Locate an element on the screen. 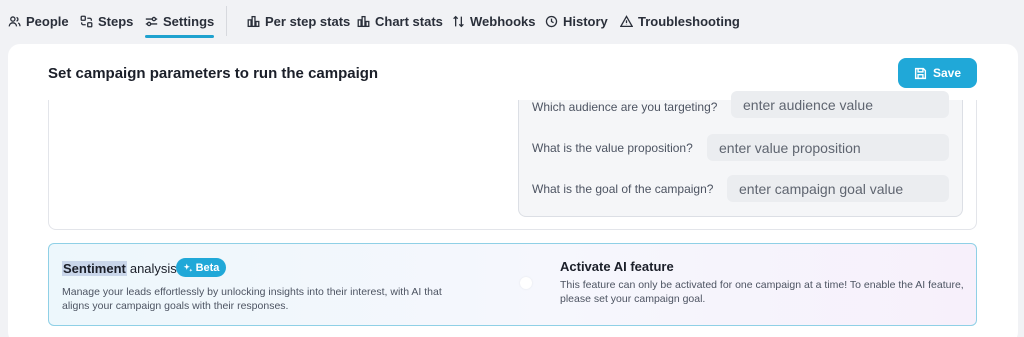  beta-badge-label: Beta is located at coordinates (207, 267).